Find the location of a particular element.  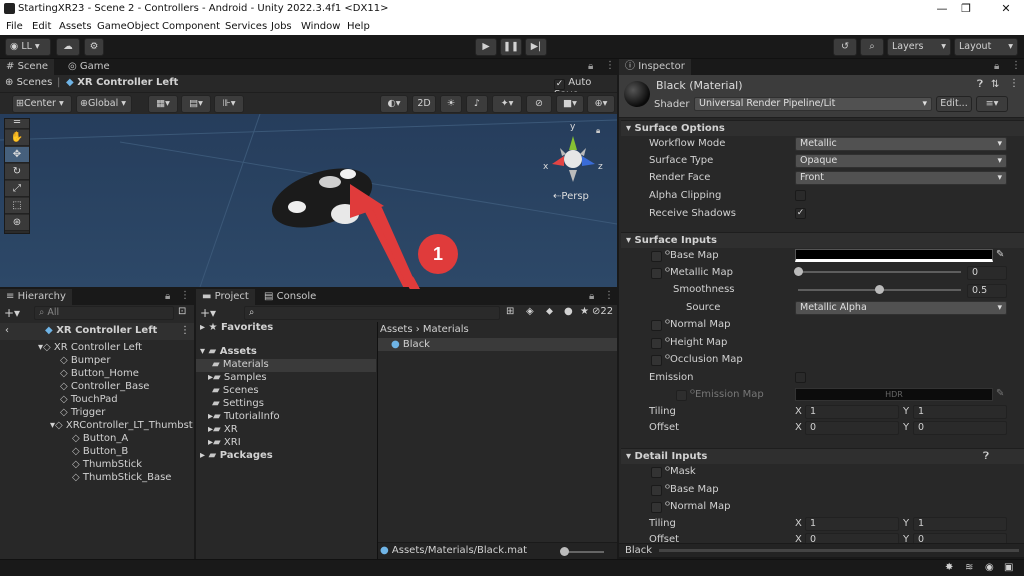

hierarchy-add-button: +▾ is located at coordinates (12, 313).